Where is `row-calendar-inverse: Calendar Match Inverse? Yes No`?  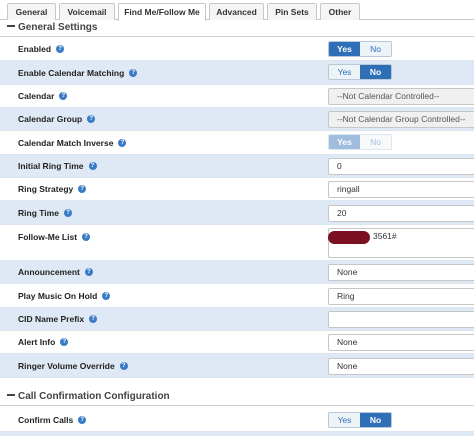 row-calendar-inverse: Calendar Match Inverse? Yes No is located at coordinates (237, 143).